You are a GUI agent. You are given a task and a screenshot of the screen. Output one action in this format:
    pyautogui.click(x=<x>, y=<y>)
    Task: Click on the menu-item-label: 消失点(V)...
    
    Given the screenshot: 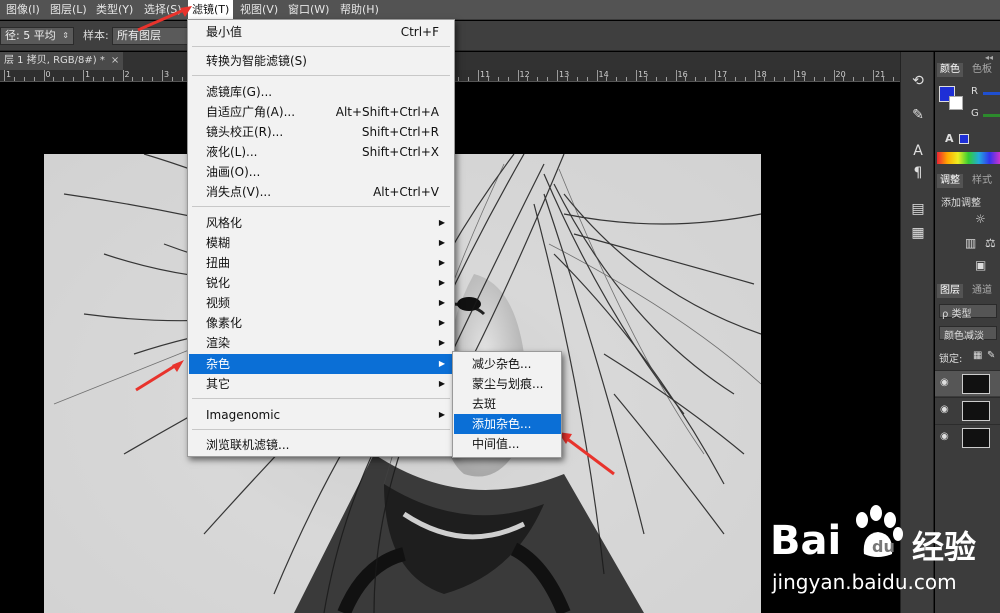 What is the action you would take?
    pyautogui.click(x=239, y=192)
    